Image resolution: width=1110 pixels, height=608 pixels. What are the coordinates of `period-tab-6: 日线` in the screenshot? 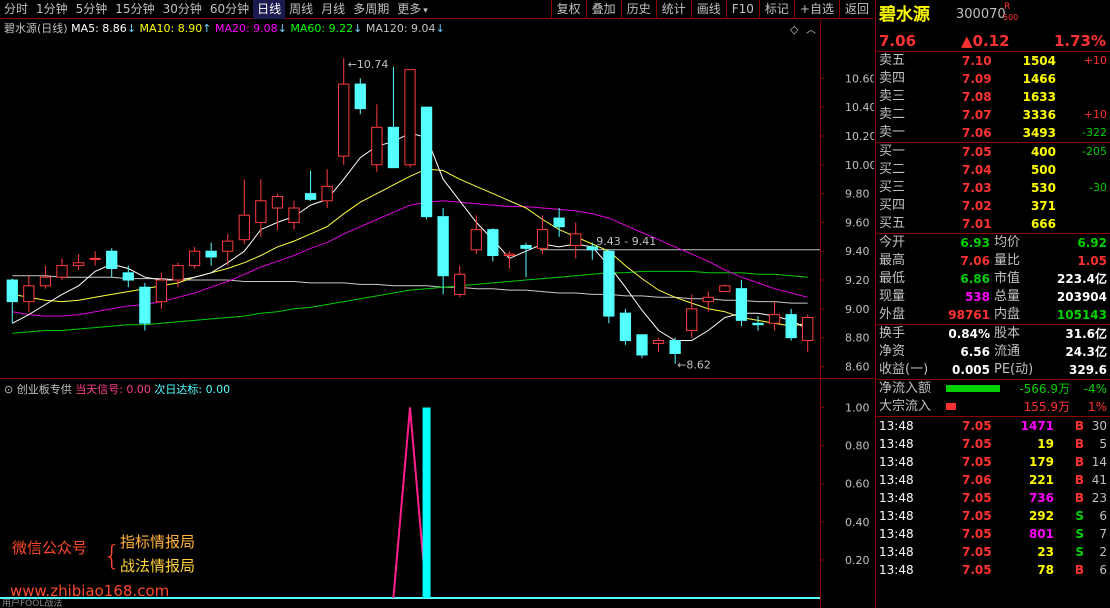 It's located at (269, 9).